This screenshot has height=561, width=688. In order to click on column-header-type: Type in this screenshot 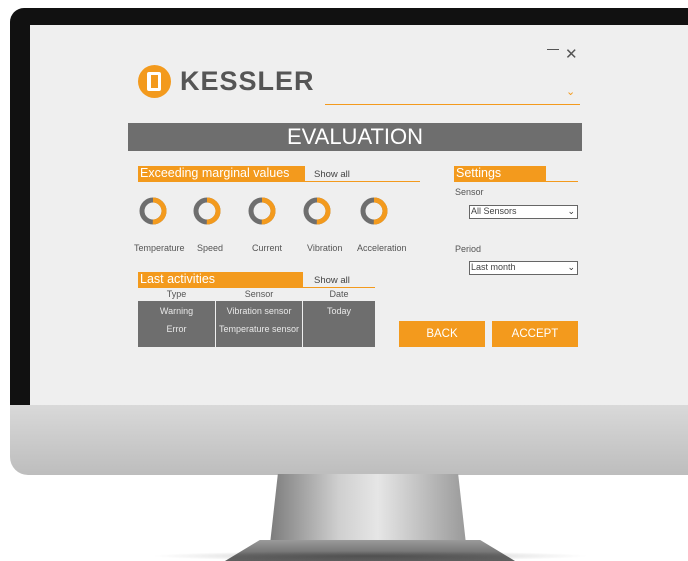, I will do `click(176, 294)`.